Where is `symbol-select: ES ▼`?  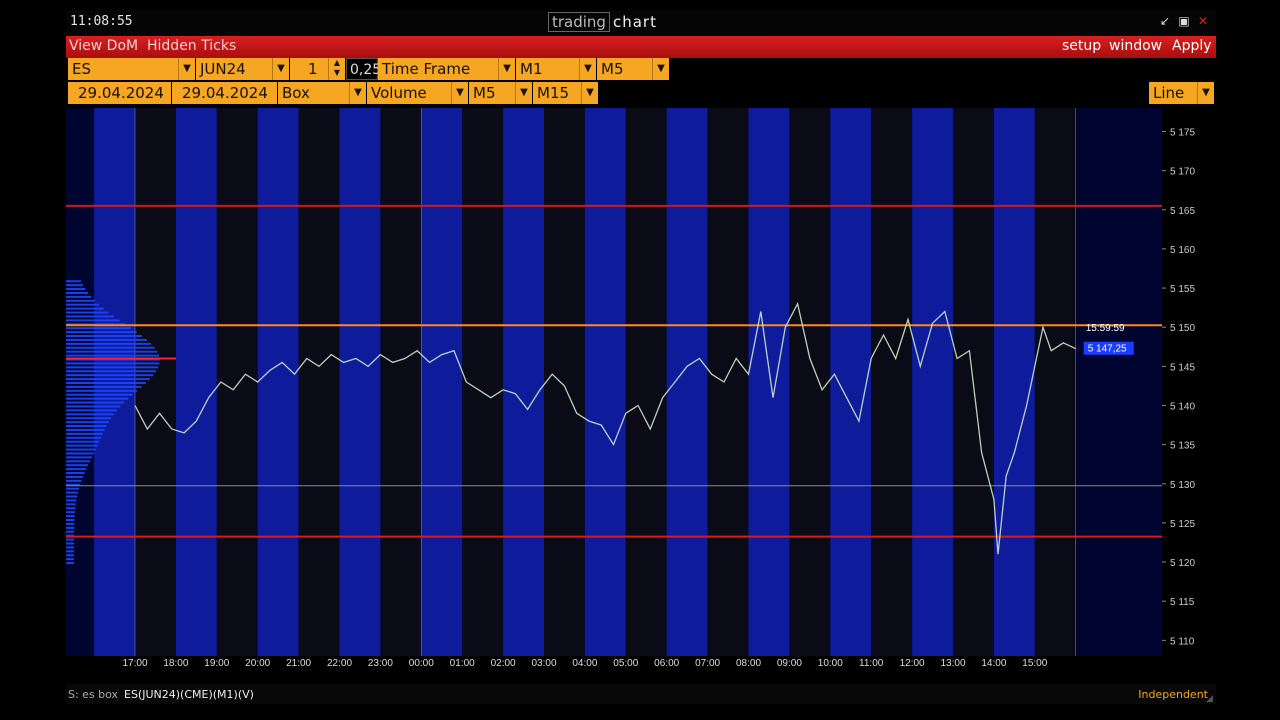
symbol-select: ES ▼ is located at coordinates (132, 69).